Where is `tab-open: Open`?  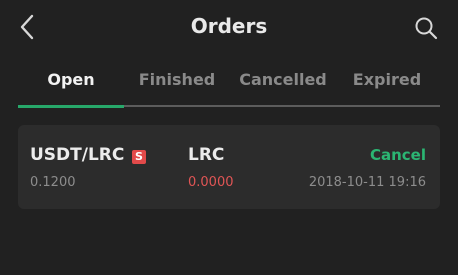 tab-open: Open is located at coordinates (71, 84).